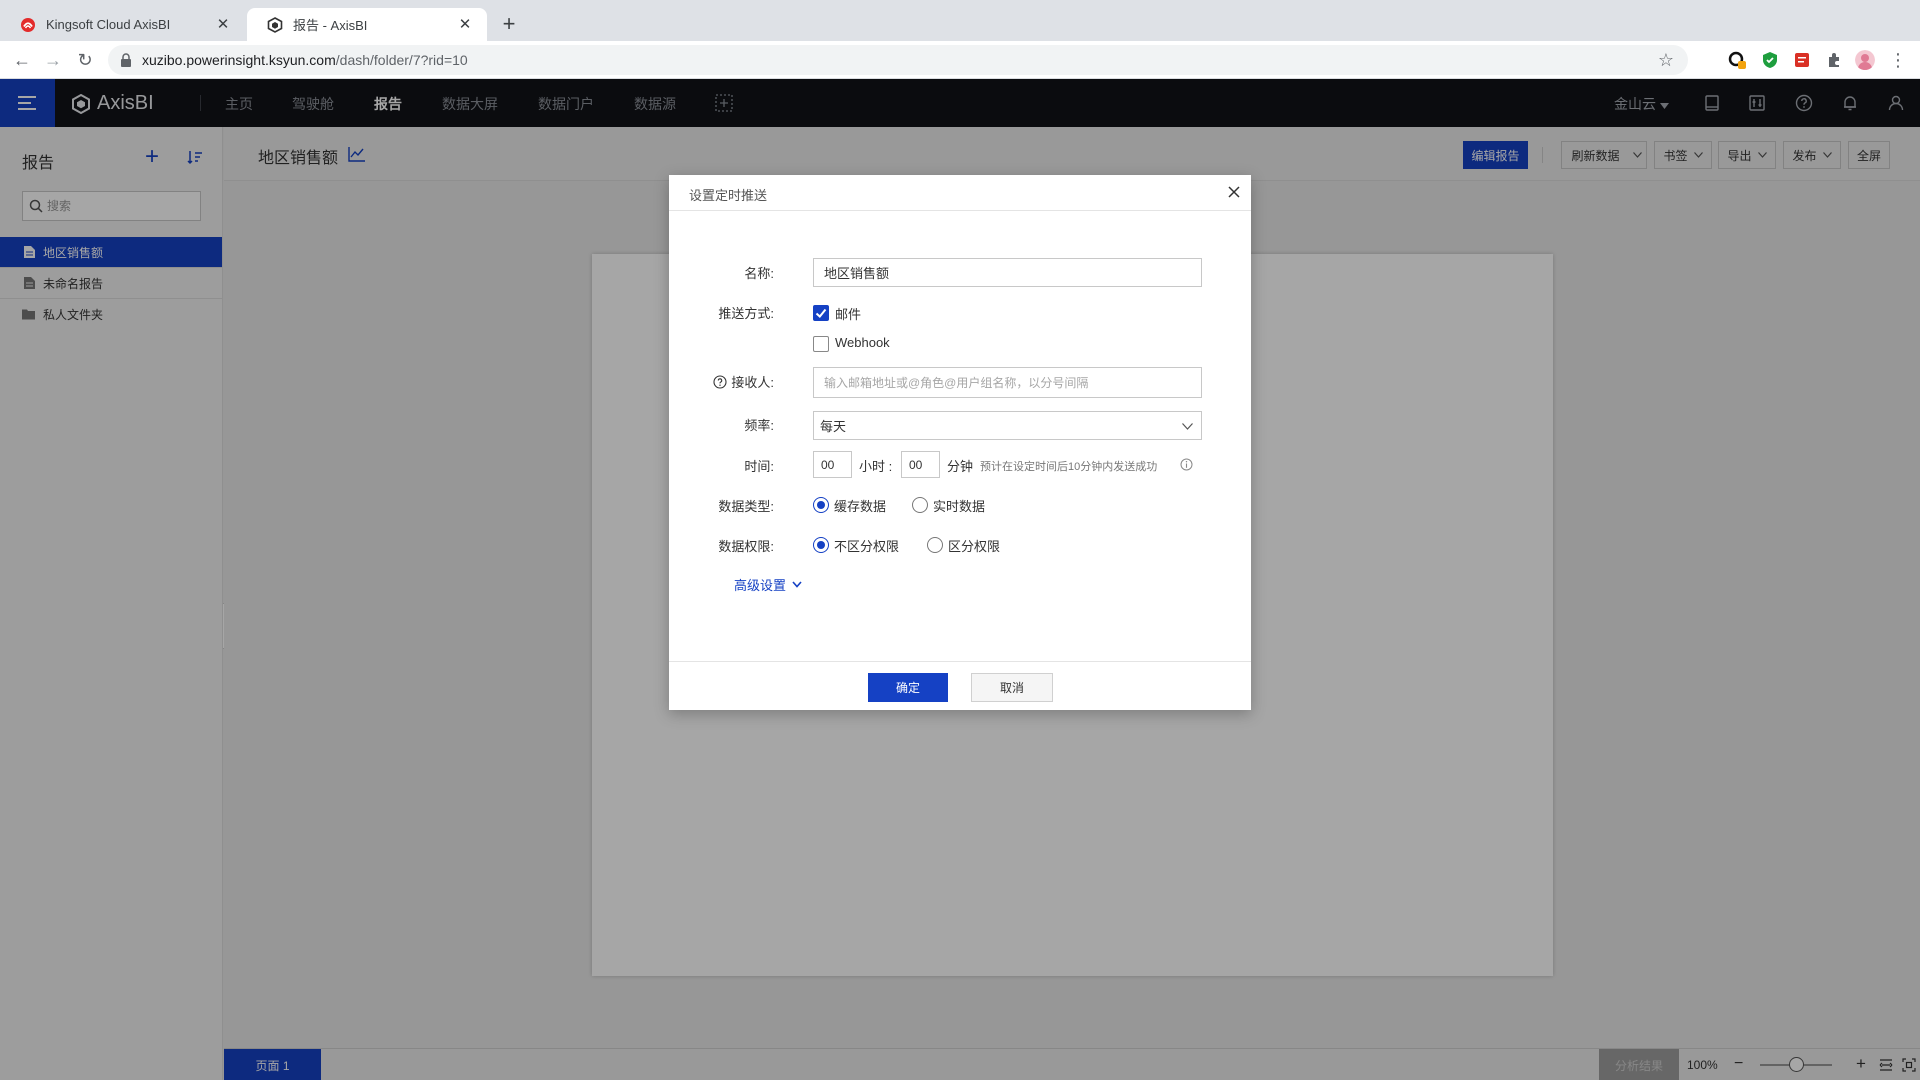 The image size is (1920, 1080). I want to click on webhook-checkbox, so click(821, 344).